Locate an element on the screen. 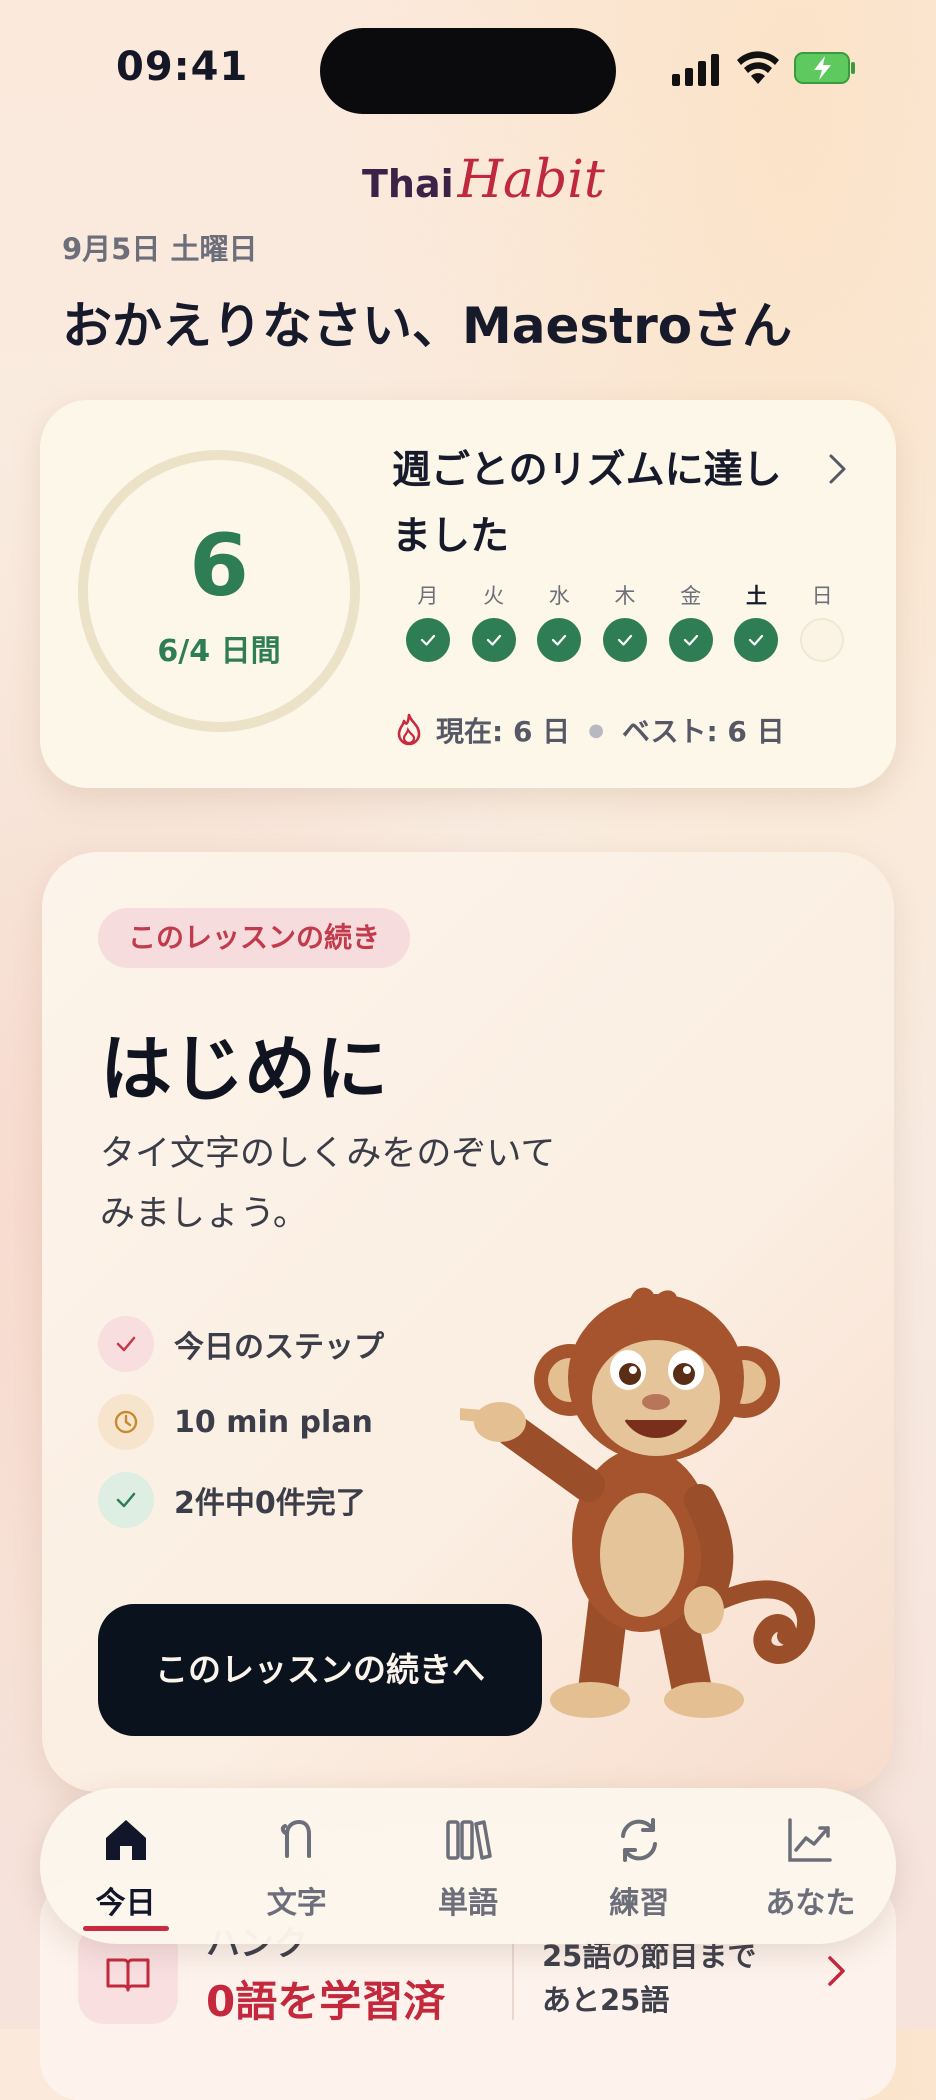  logo-habit: Habit is located at coordinates (531, 180).